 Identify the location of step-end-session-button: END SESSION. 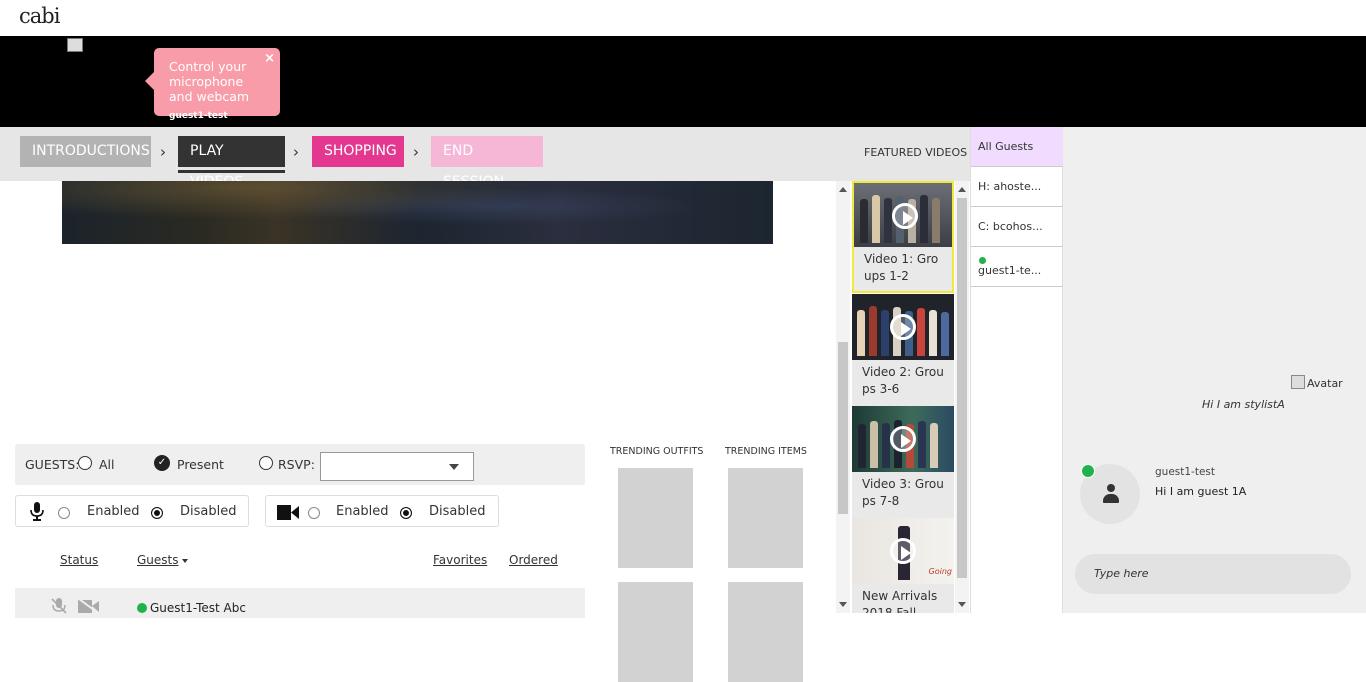
(487, 163).